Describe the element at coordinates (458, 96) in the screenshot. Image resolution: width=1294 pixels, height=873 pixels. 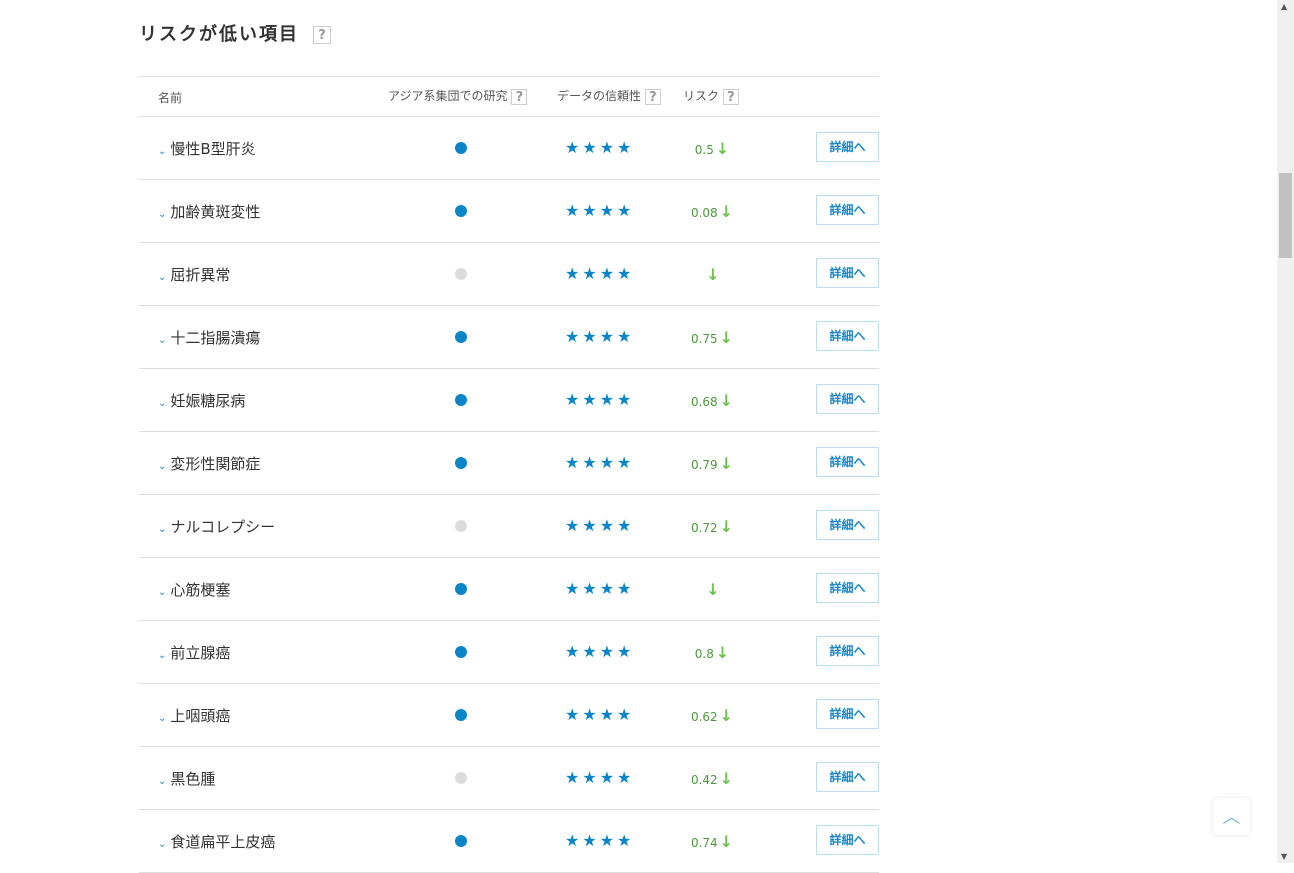
I see `header-asian: アジア系集団での研究 ?` at that location.